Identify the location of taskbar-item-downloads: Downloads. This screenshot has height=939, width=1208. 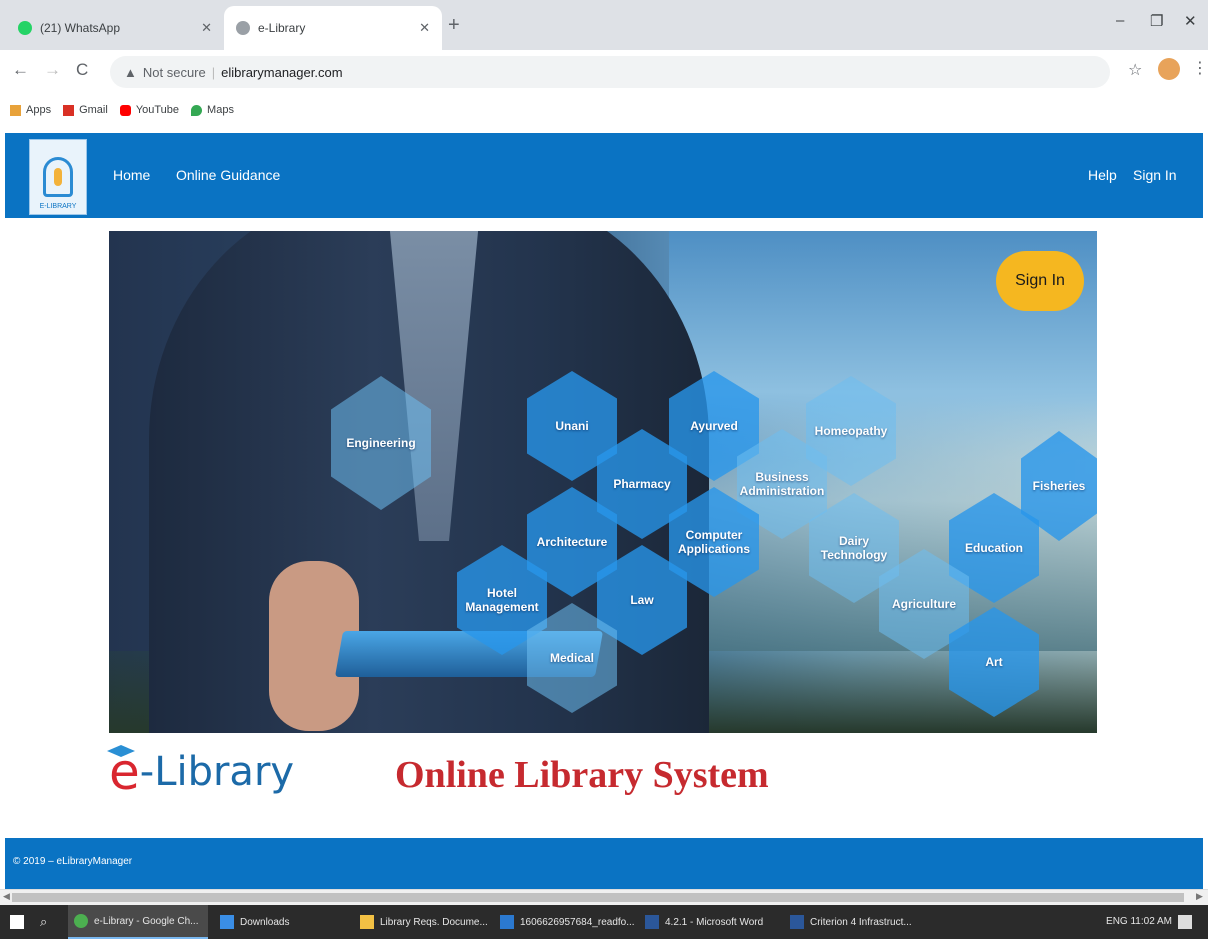
(254, 922).